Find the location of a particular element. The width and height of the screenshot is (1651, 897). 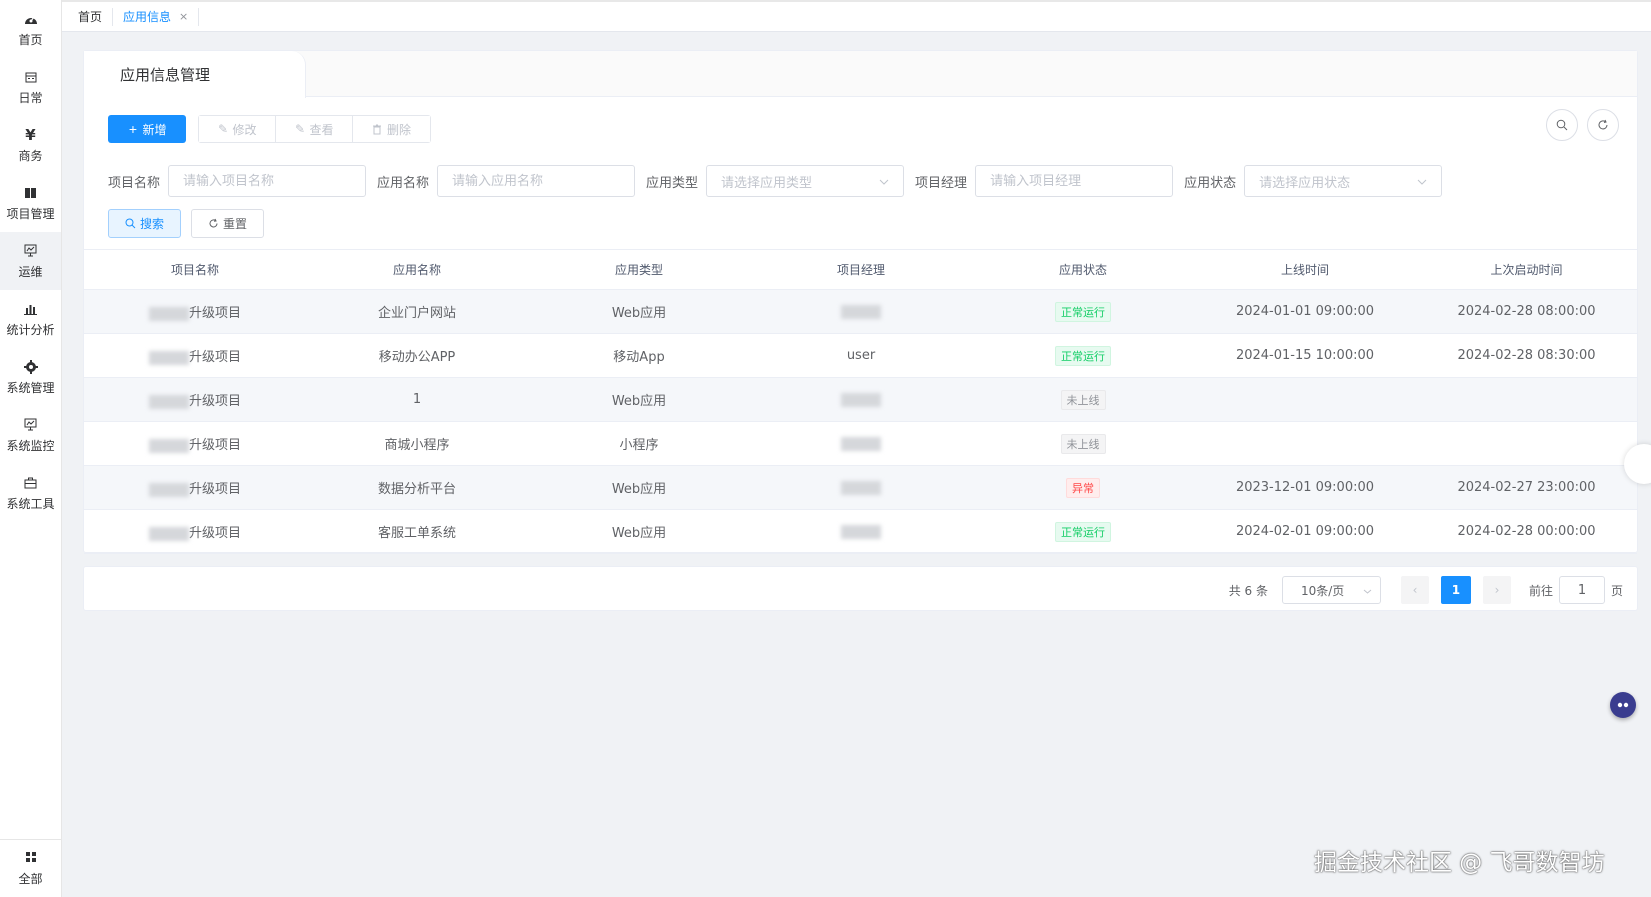

app-name-input is located at coordinates (536, 181).